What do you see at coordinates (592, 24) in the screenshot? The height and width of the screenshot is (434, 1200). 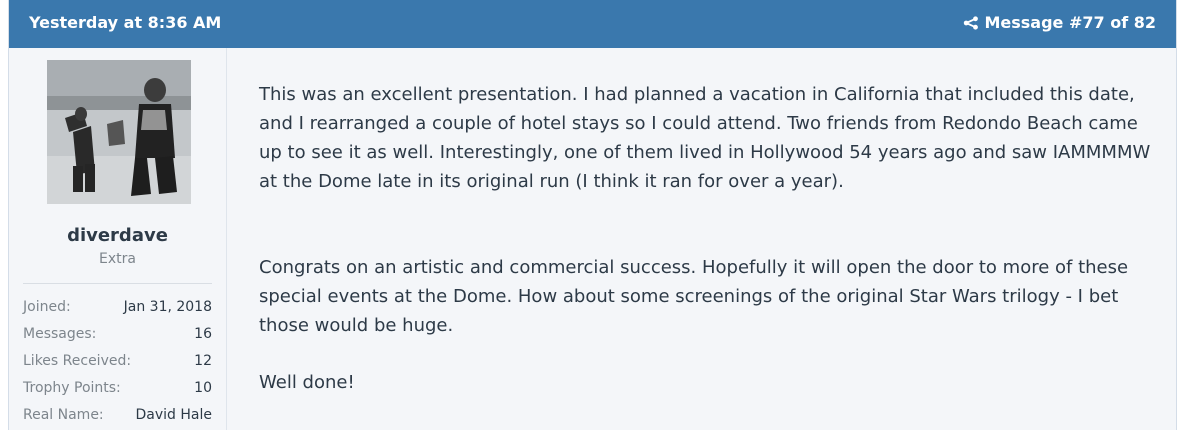 I see `message-header: Yesterday at 8:36 AM Message #77 of 82` at bounding box center [592, 24].